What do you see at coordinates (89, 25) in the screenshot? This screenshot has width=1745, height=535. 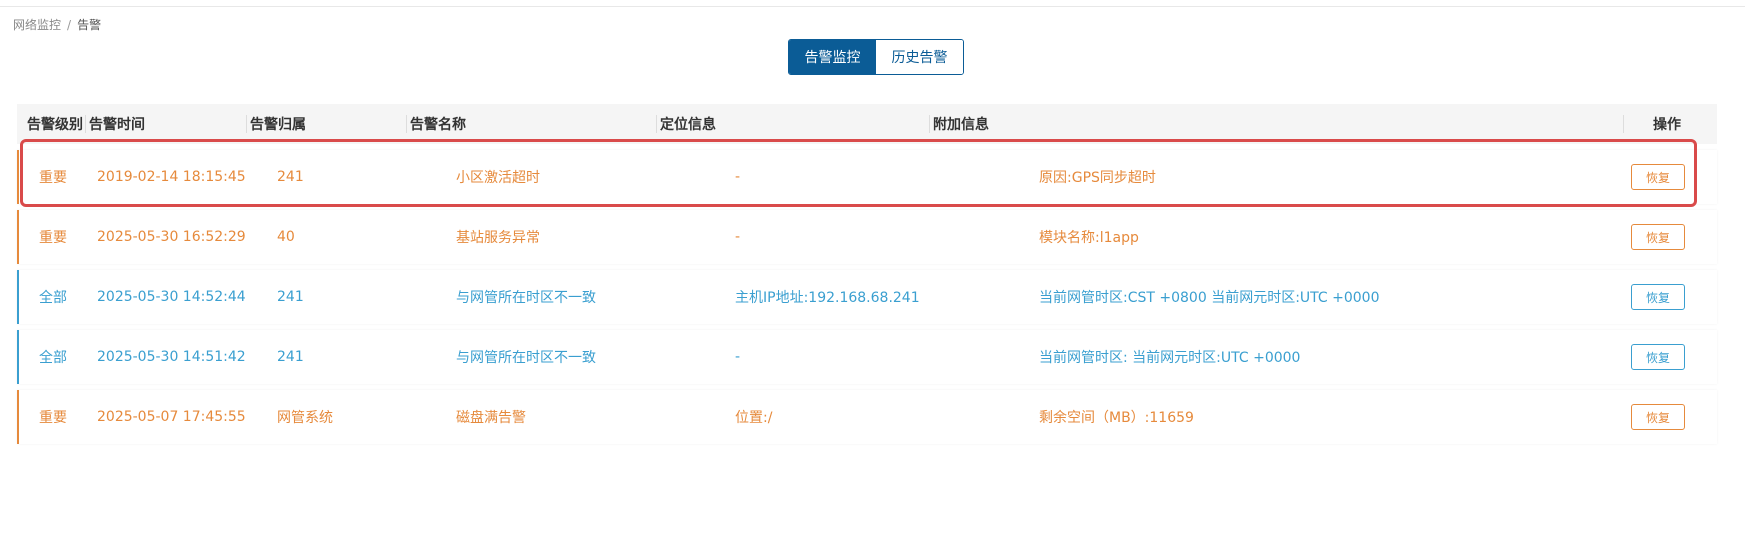 I see `breadcrumb-current: 告警` at bounding box center [89, 25].